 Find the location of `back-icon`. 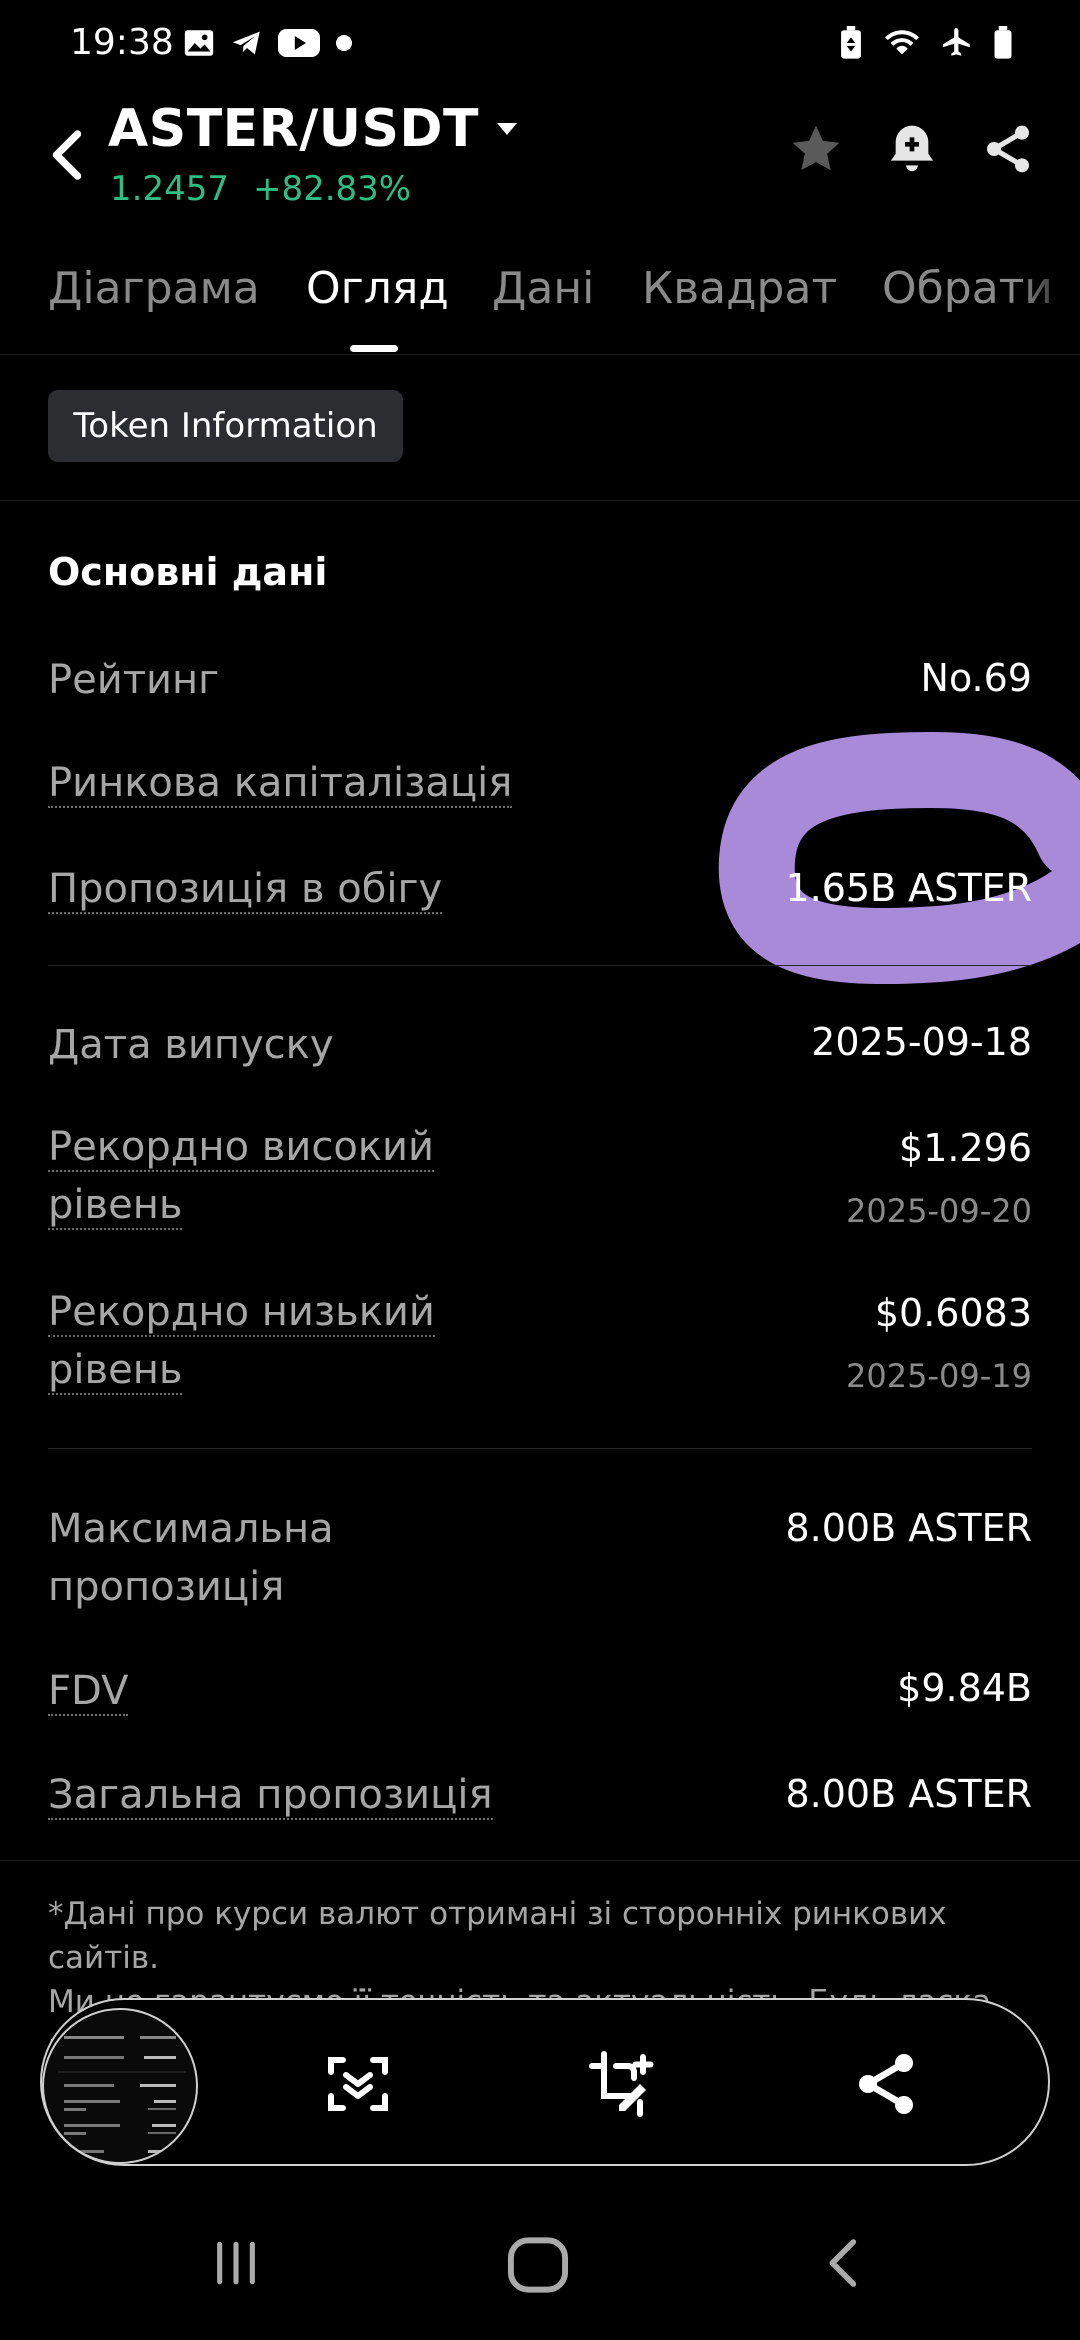

back-icon is located at coordinates (844, 2263).